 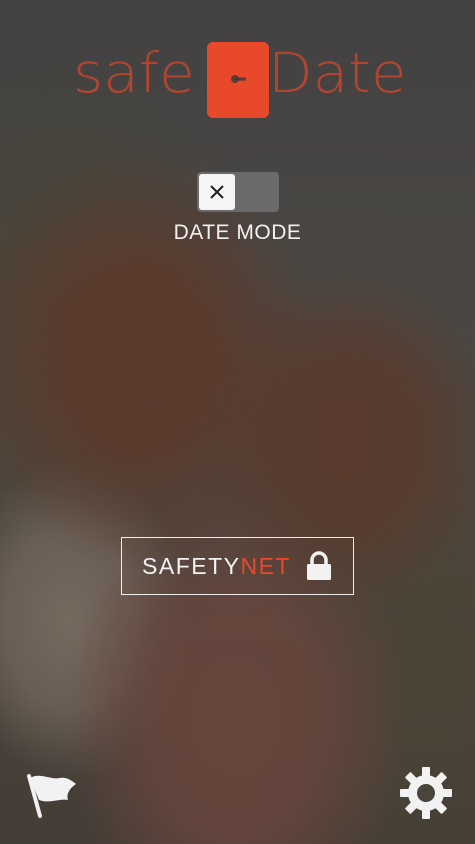 What do you see at coordinates (191, 565) in the screenshot?
I see `safety-net-label-part1: SAFETY` at bounding box center [191, 565].